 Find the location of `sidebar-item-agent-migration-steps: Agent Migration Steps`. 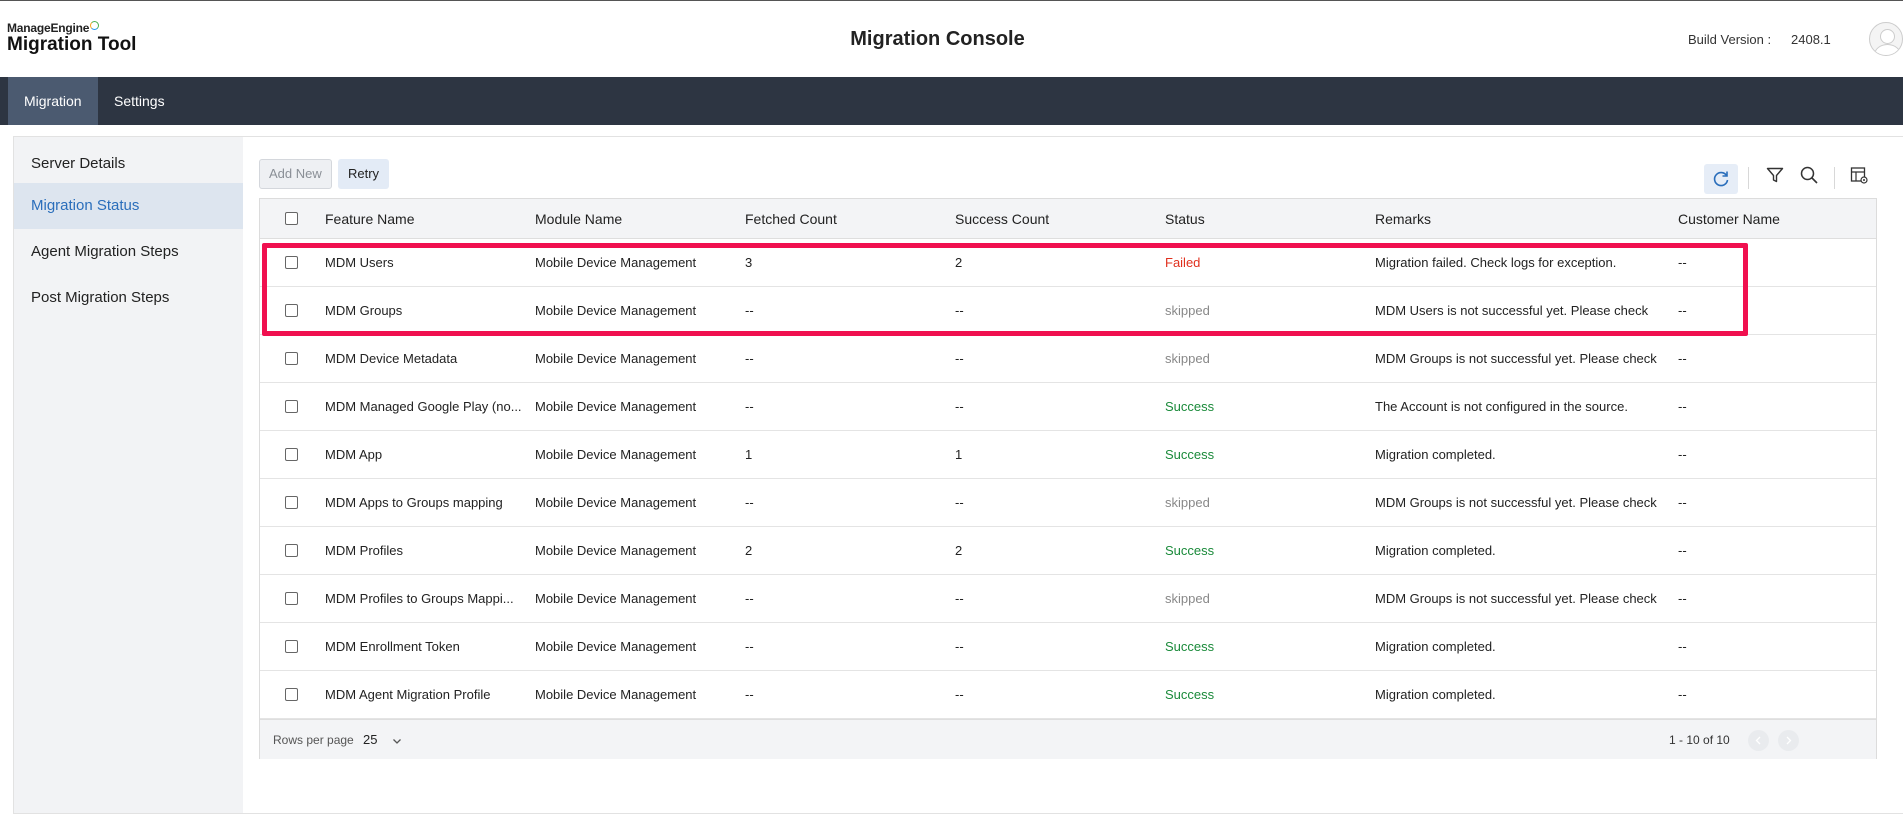

sidebar-item-agent-migration-steps: Agent Migration Steps is located at coordinates (128, 252).